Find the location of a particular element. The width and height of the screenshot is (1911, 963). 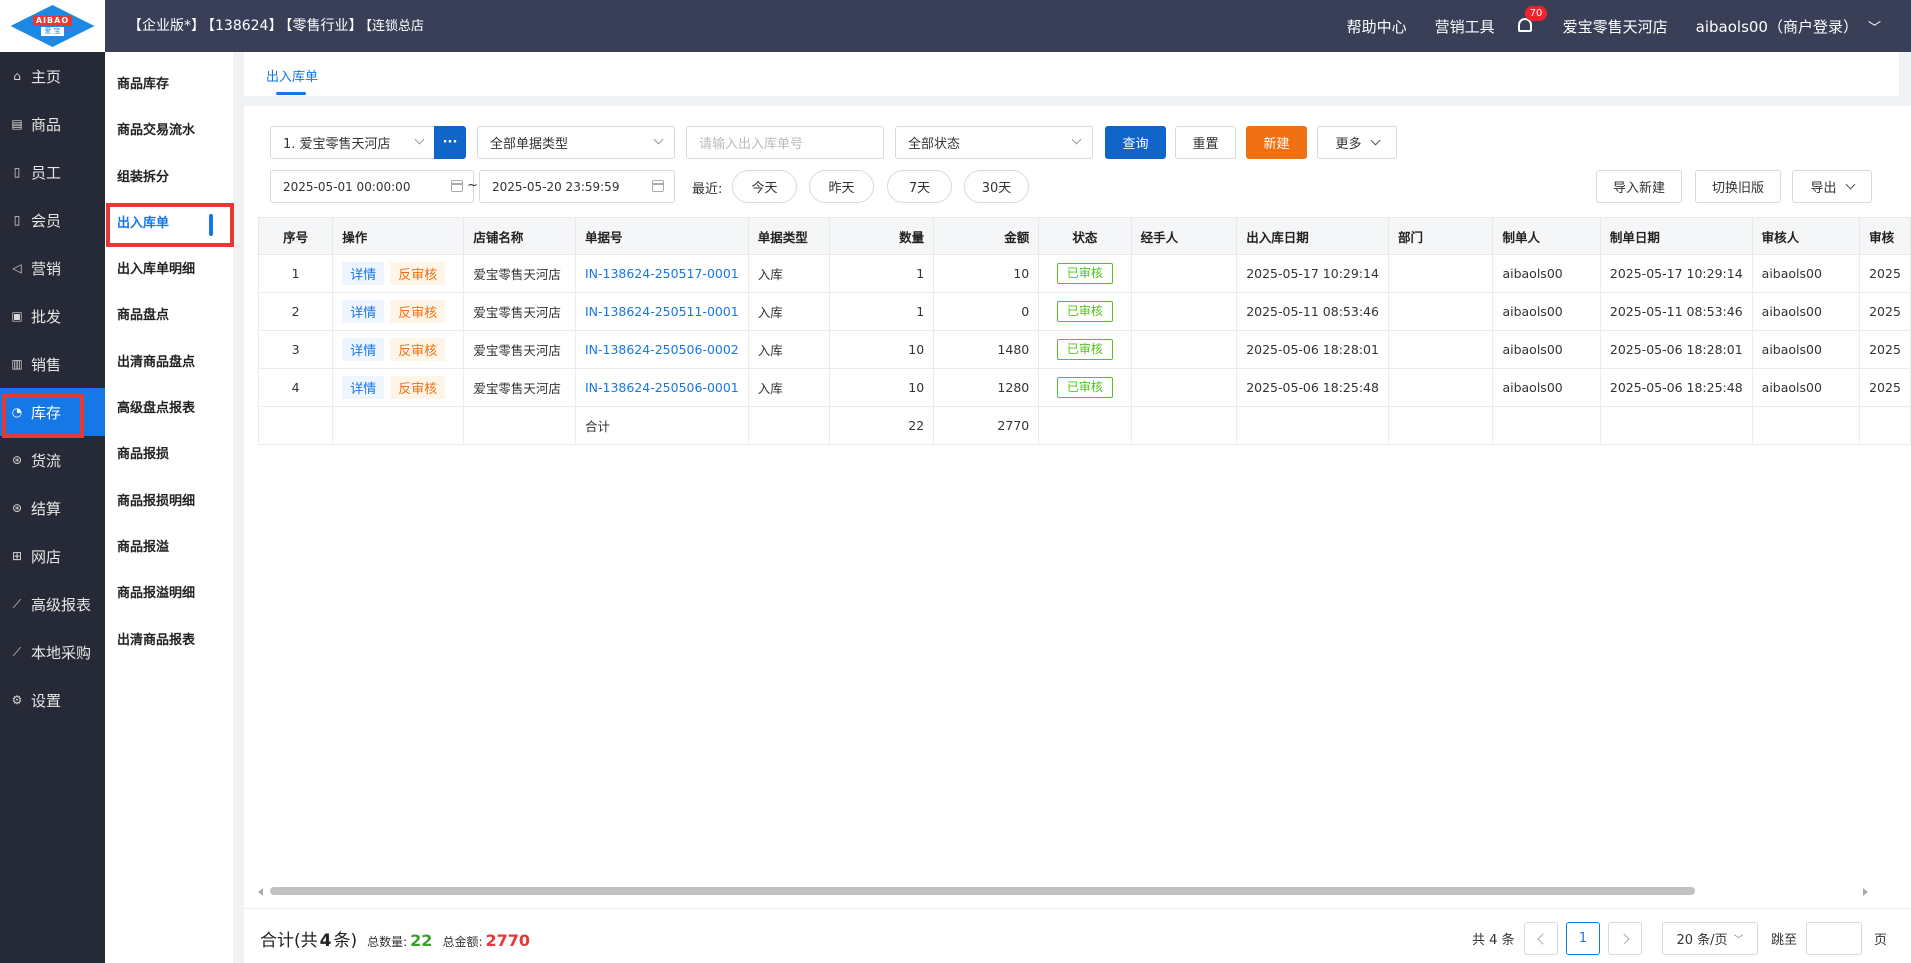

sidebar-item-5: ▣ 批发 is located at coordinates (52, 316).